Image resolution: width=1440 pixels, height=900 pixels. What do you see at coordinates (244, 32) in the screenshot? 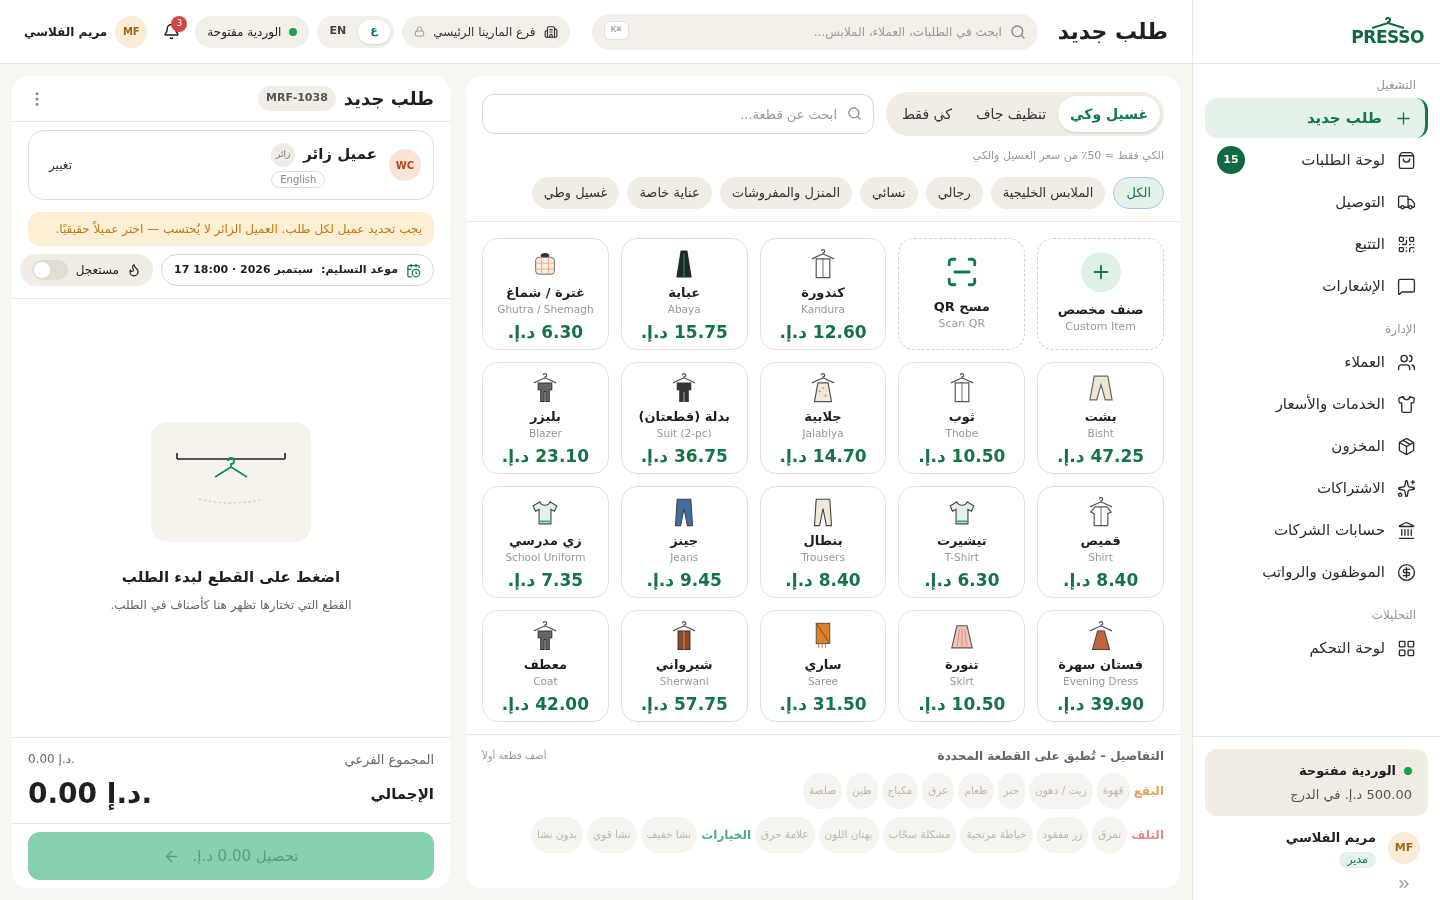
I see `shift-label: الوردية مفتوحة` at bounding box center [244, 32].